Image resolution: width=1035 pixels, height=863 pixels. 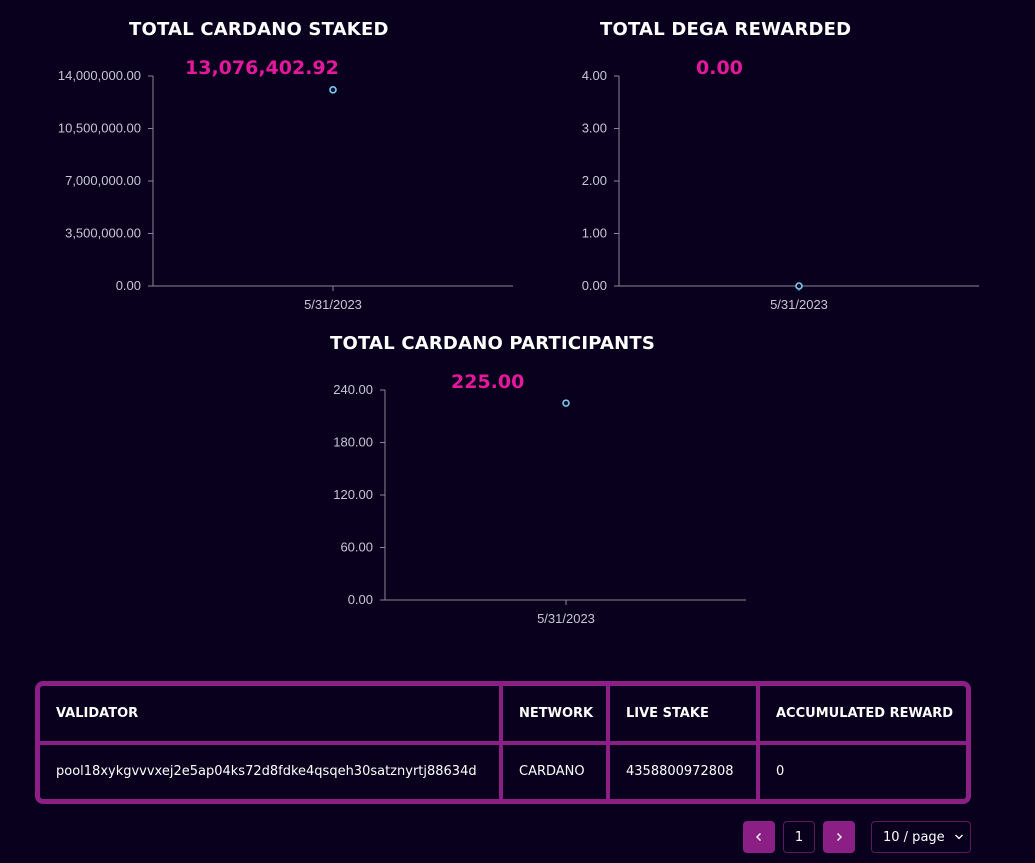 I want to click on chevron-right-icon, so click(x=839, y=837).